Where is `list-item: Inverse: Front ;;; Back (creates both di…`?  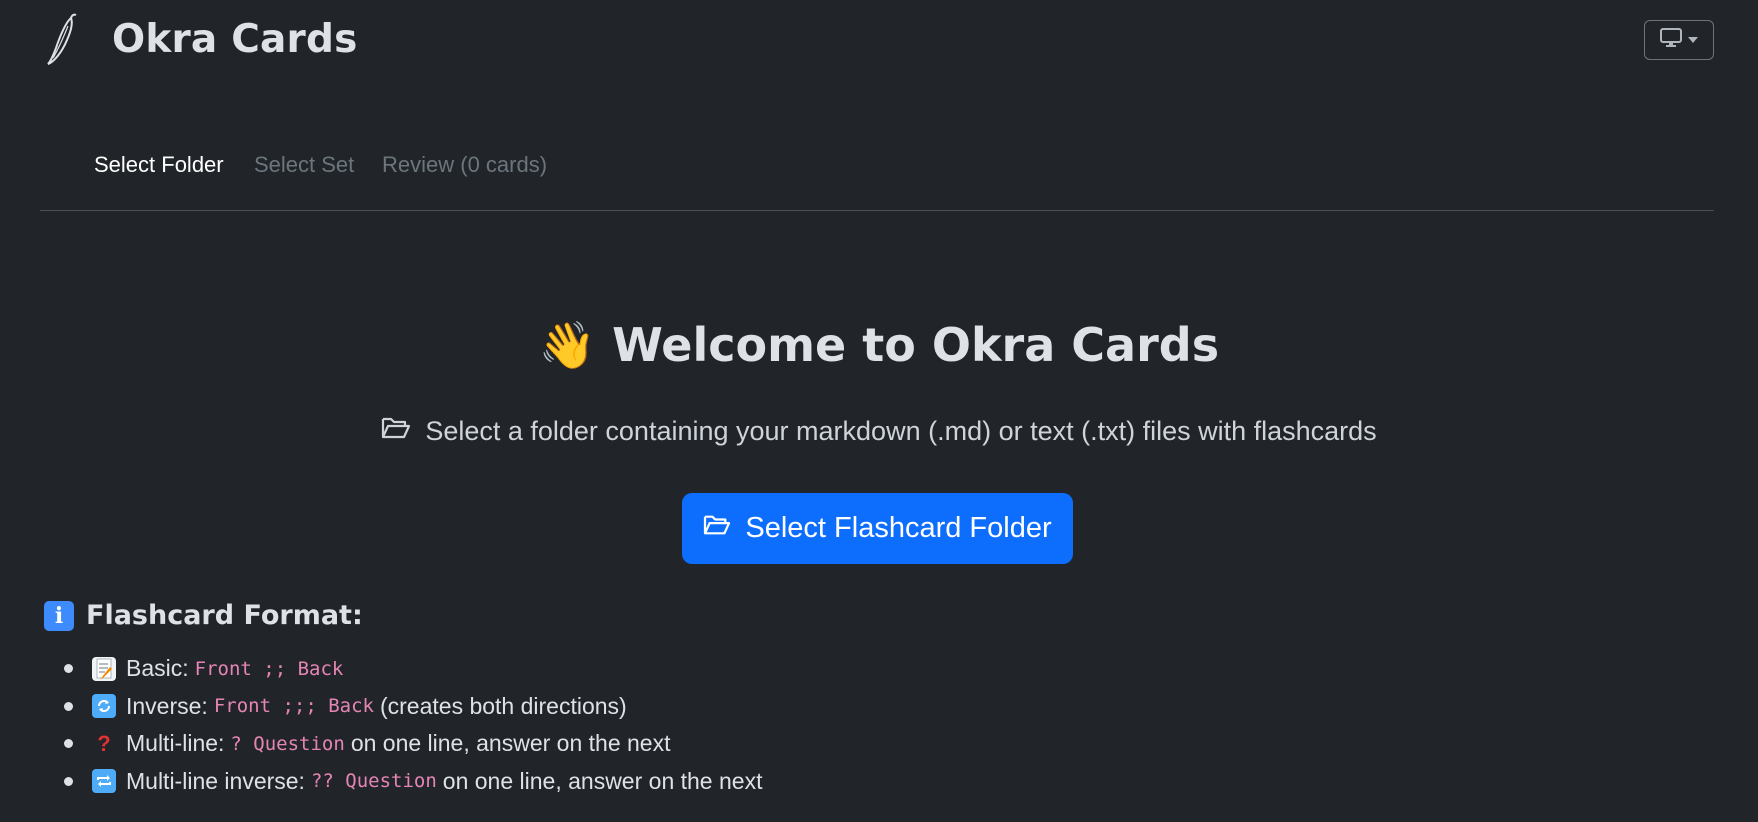
list-item: Inverse: Front ;;; Back (creates both di… is located at coordinates (411, 707).